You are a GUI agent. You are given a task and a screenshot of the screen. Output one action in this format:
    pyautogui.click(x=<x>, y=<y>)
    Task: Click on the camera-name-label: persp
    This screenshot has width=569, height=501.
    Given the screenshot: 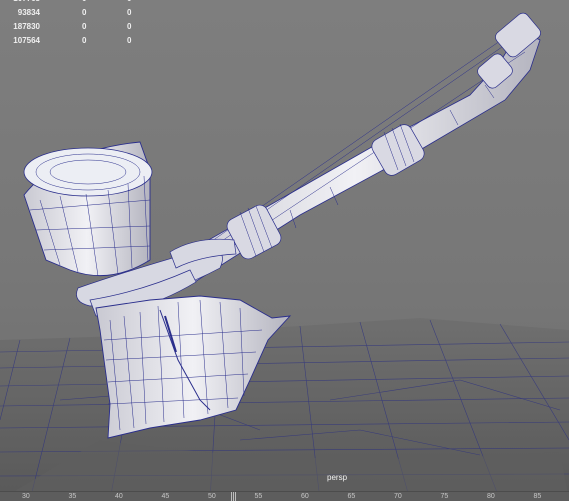 What is the action you would take?
    pyautogui.click(x=337, y=477)
    